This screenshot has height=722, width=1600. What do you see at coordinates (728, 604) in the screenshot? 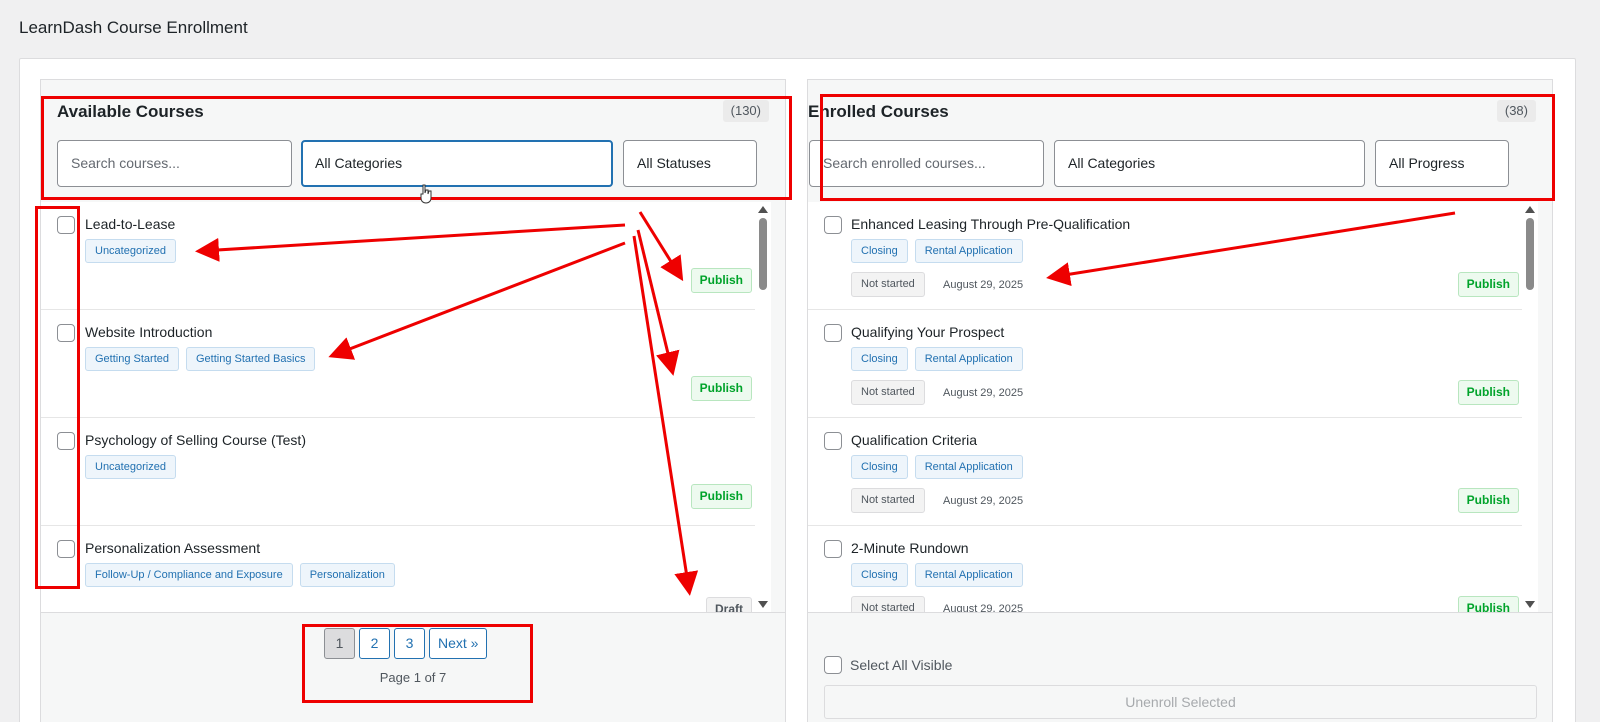
I see `status-badge: Draft` at bounding box center [728, 604].